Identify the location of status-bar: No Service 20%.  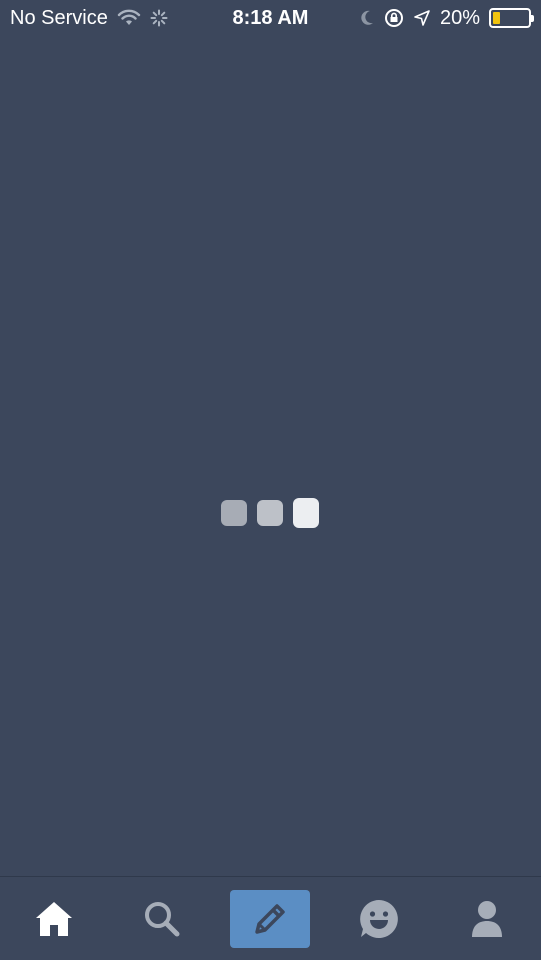
(270, 18).